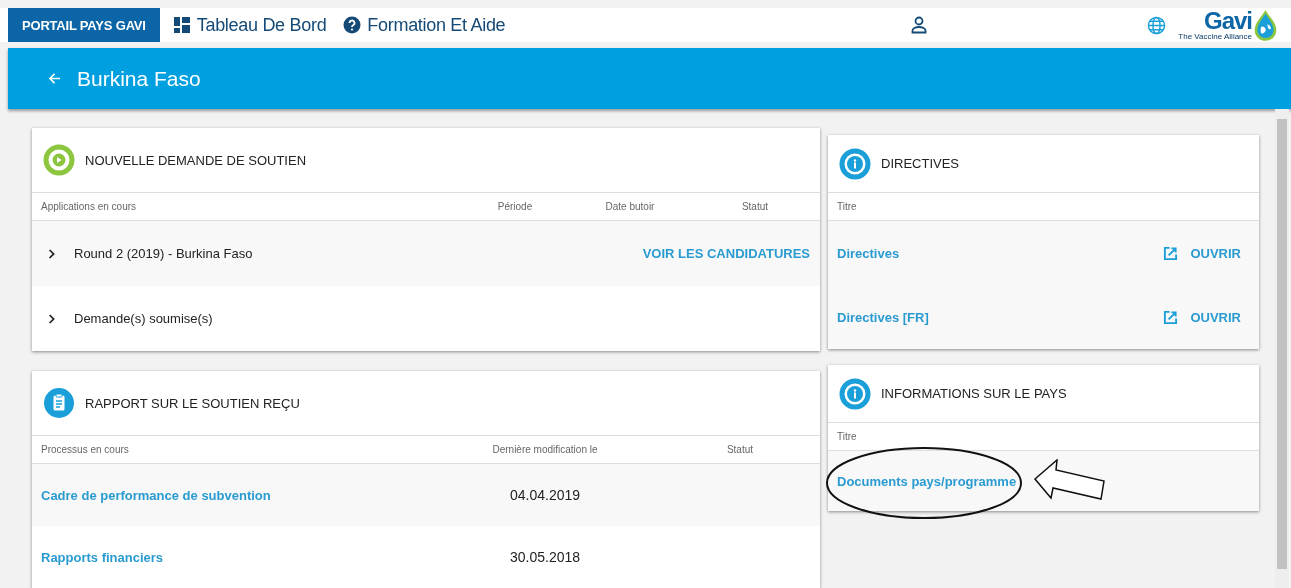 This screenshot has width=1291, height=588. What do you see at coordinates (1215, 37) in the screenshot?
I see `logo-tagline: The Vaccine Alliance` at bounding box center [1215, 37].